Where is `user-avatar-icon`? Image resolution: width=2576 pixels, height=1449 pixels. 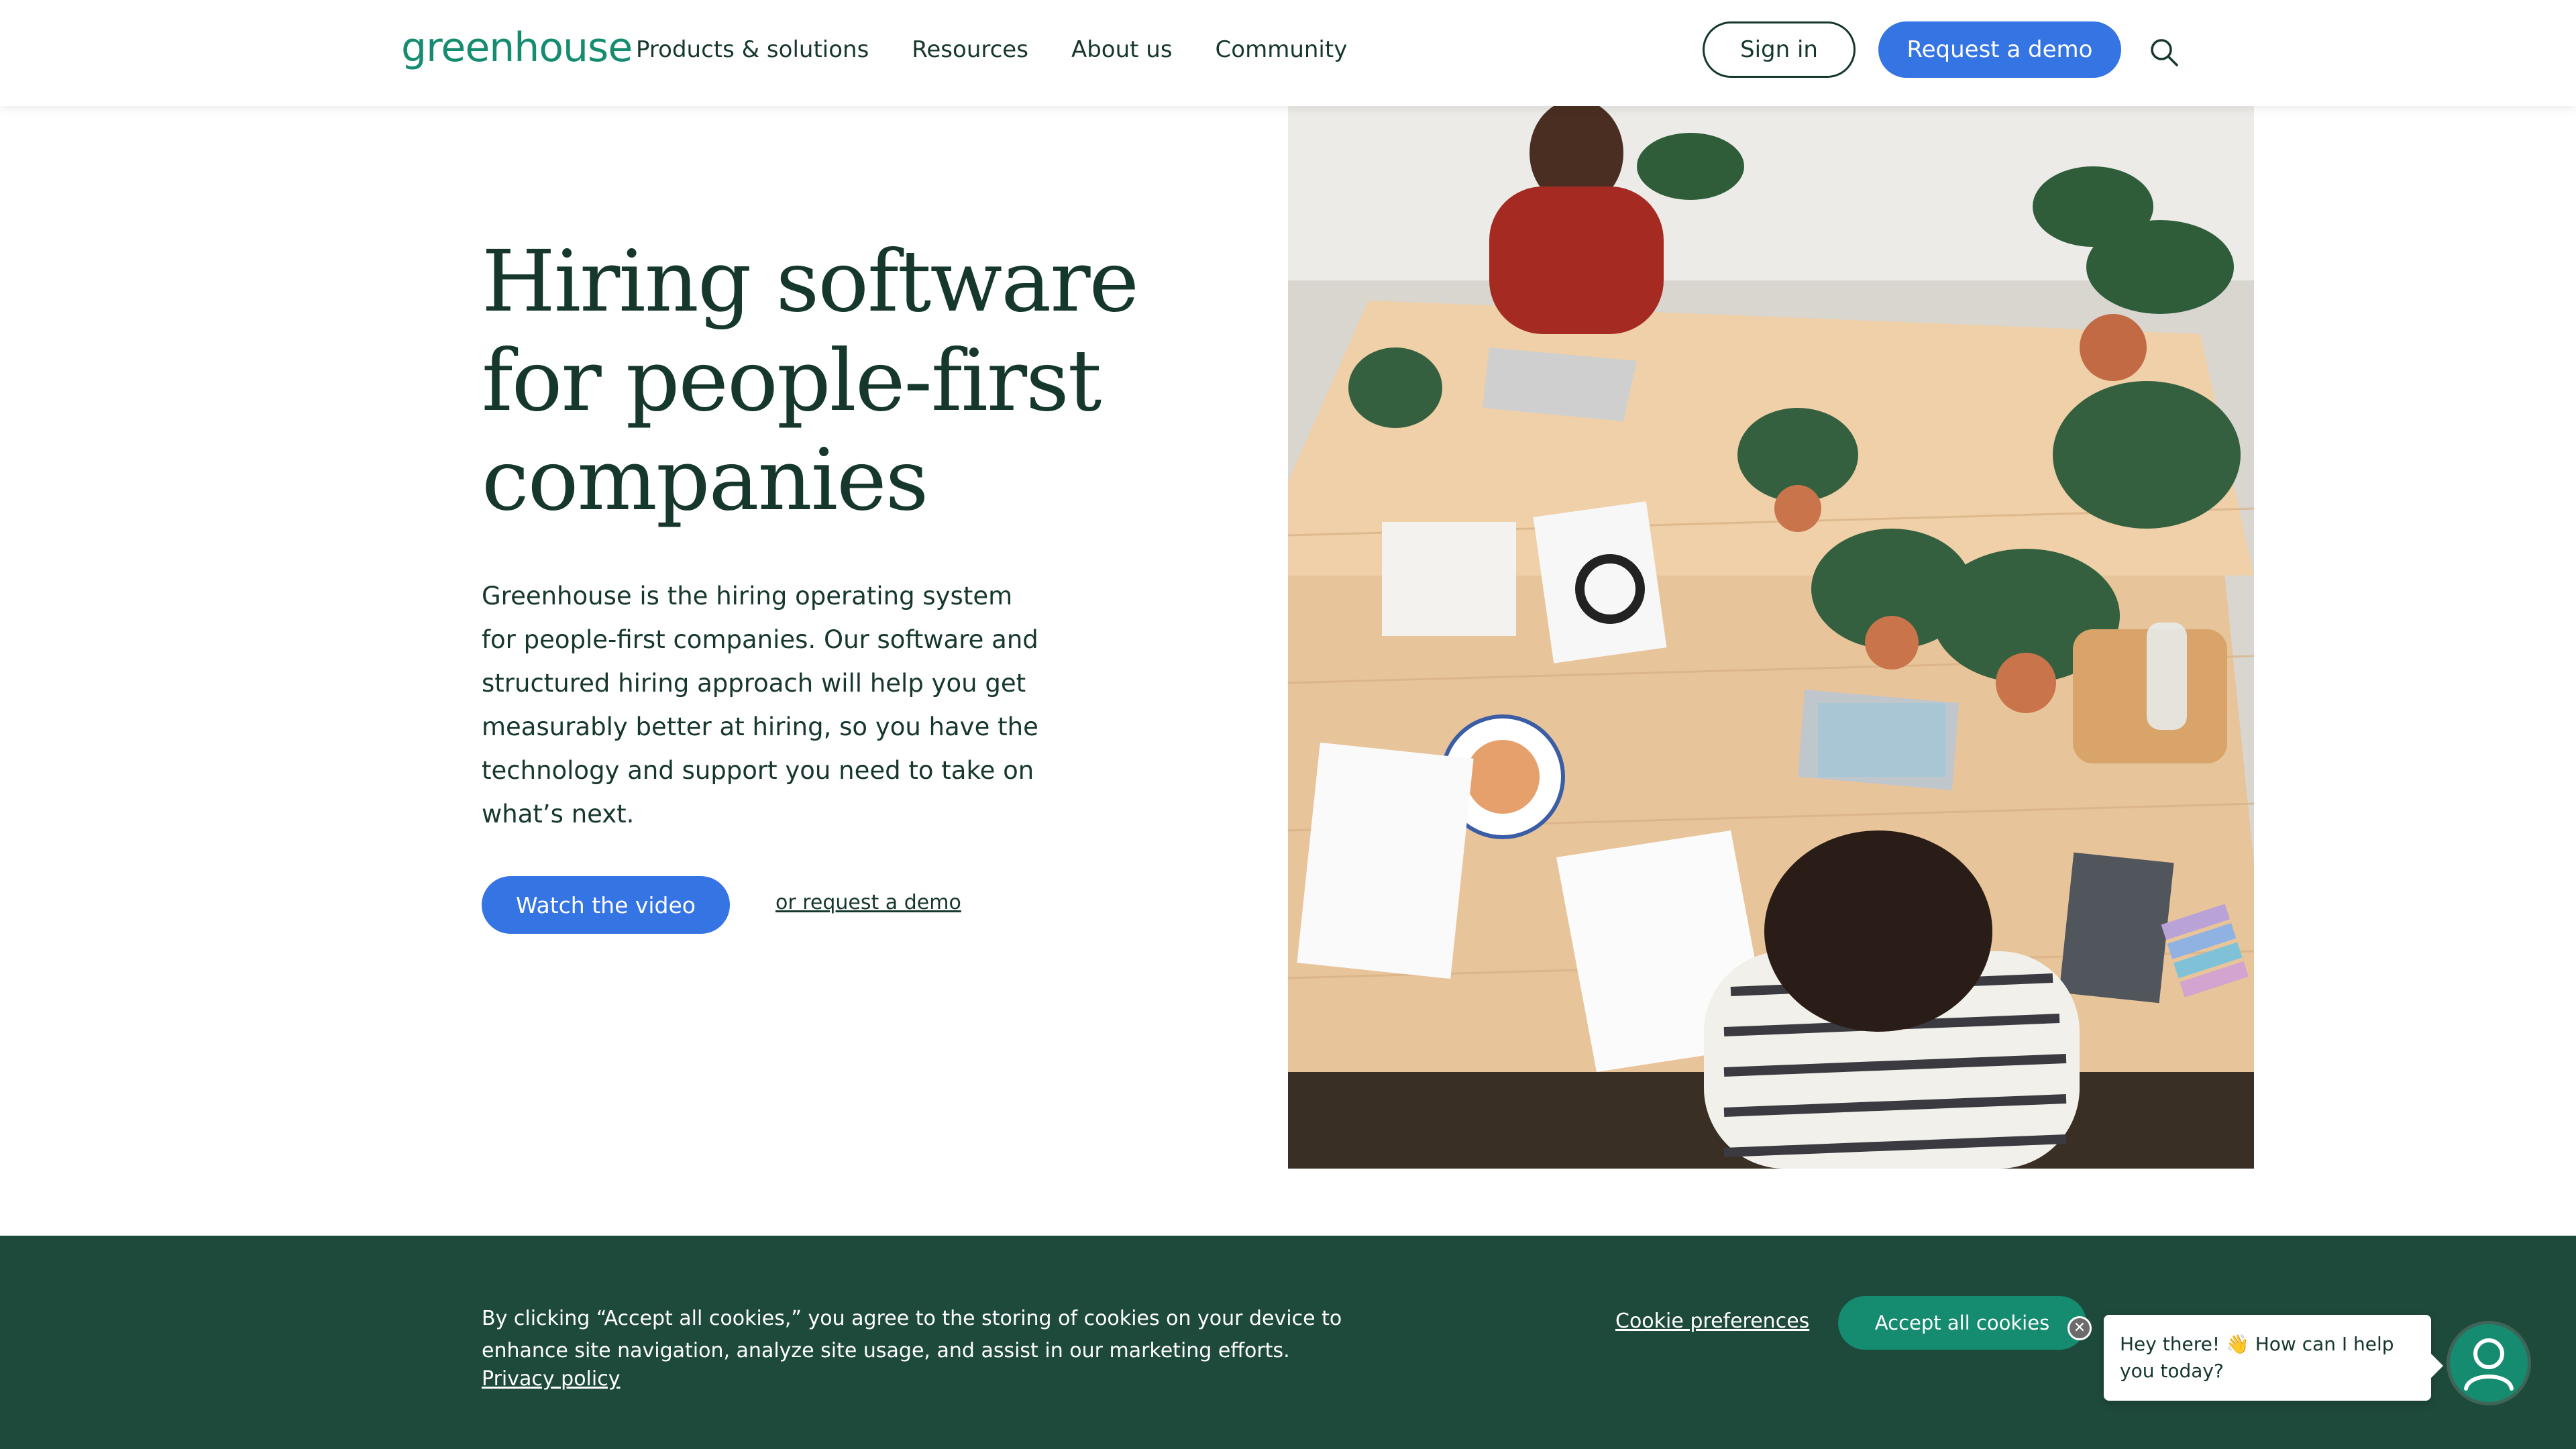
user-avatar-icon is located at coordinates (2489, 1364).